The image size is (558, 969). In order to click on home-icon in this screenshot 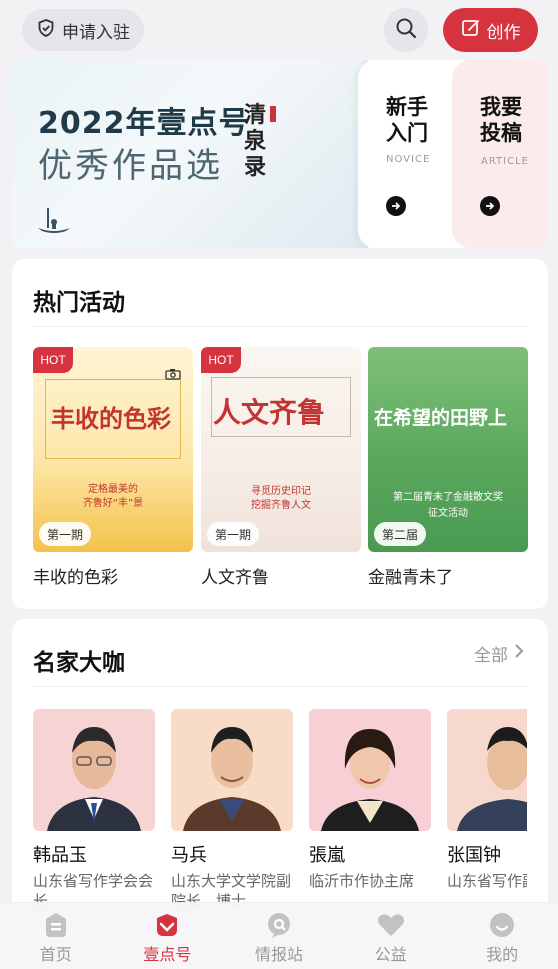, I will do `click(56, 925)`.